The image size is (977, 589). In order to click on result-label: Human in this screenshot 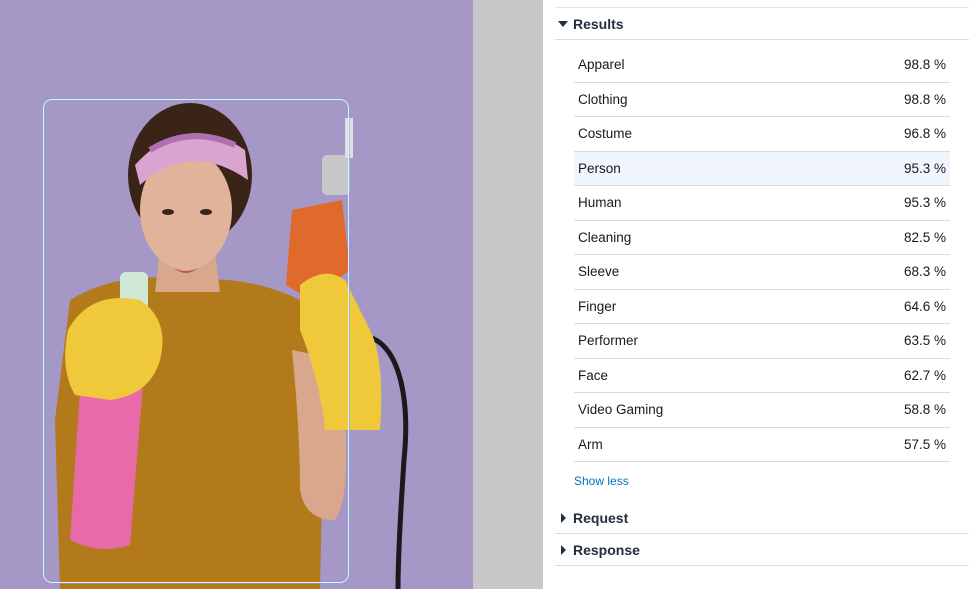, I will do `click(600, 203)`.